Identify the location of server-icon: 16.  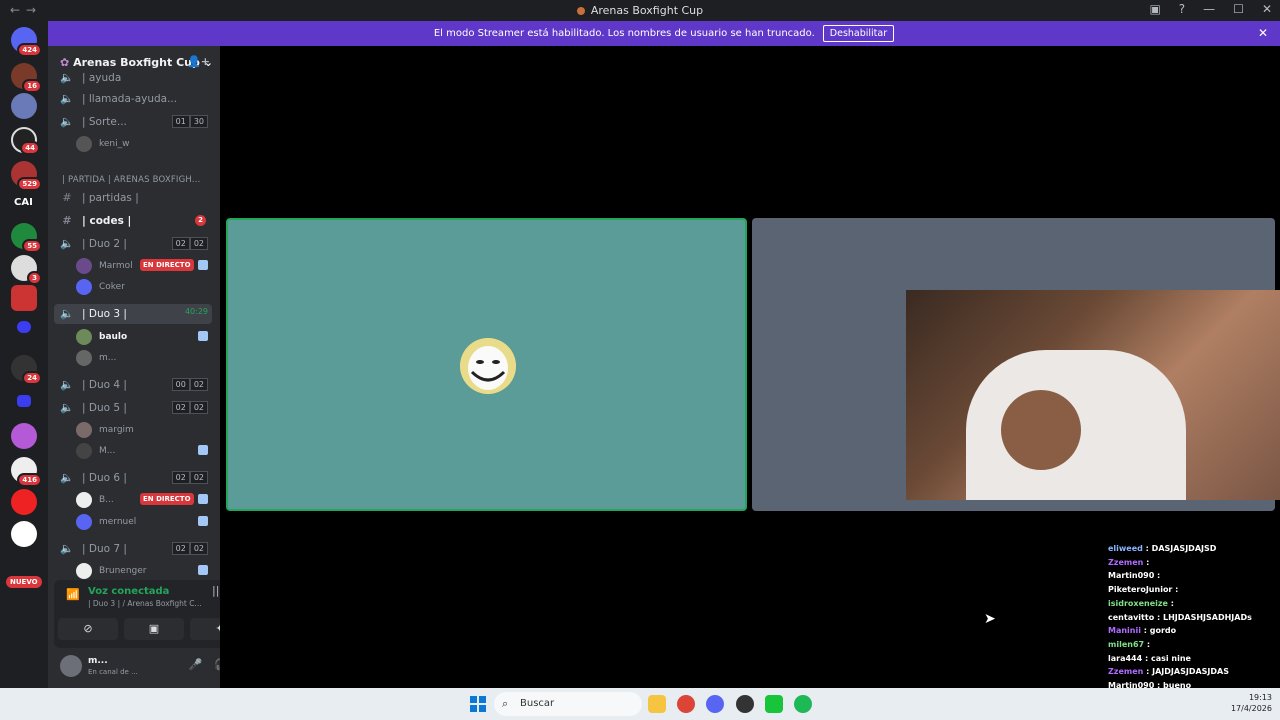
(26, 78).